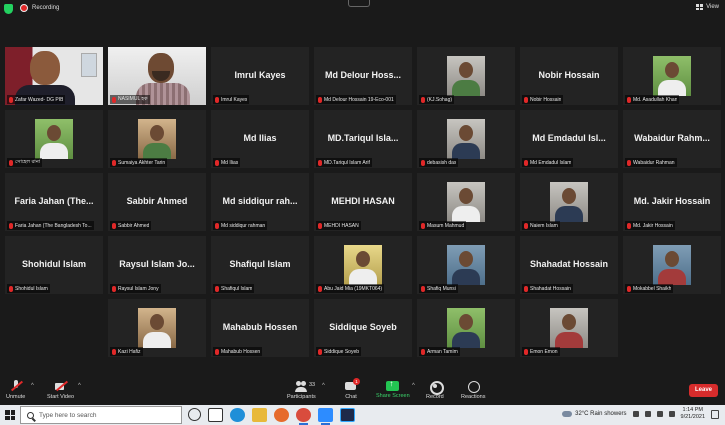  What do you see at coordinates (157, 76) in the screenshot?
I see `participant-tile: NASIMUL হক` at bounding box center [157, 76].